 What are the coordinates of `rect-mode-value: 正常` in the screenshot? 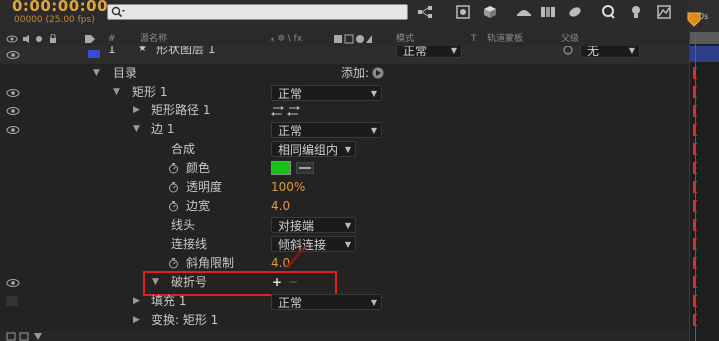 It's located at (290, 94).